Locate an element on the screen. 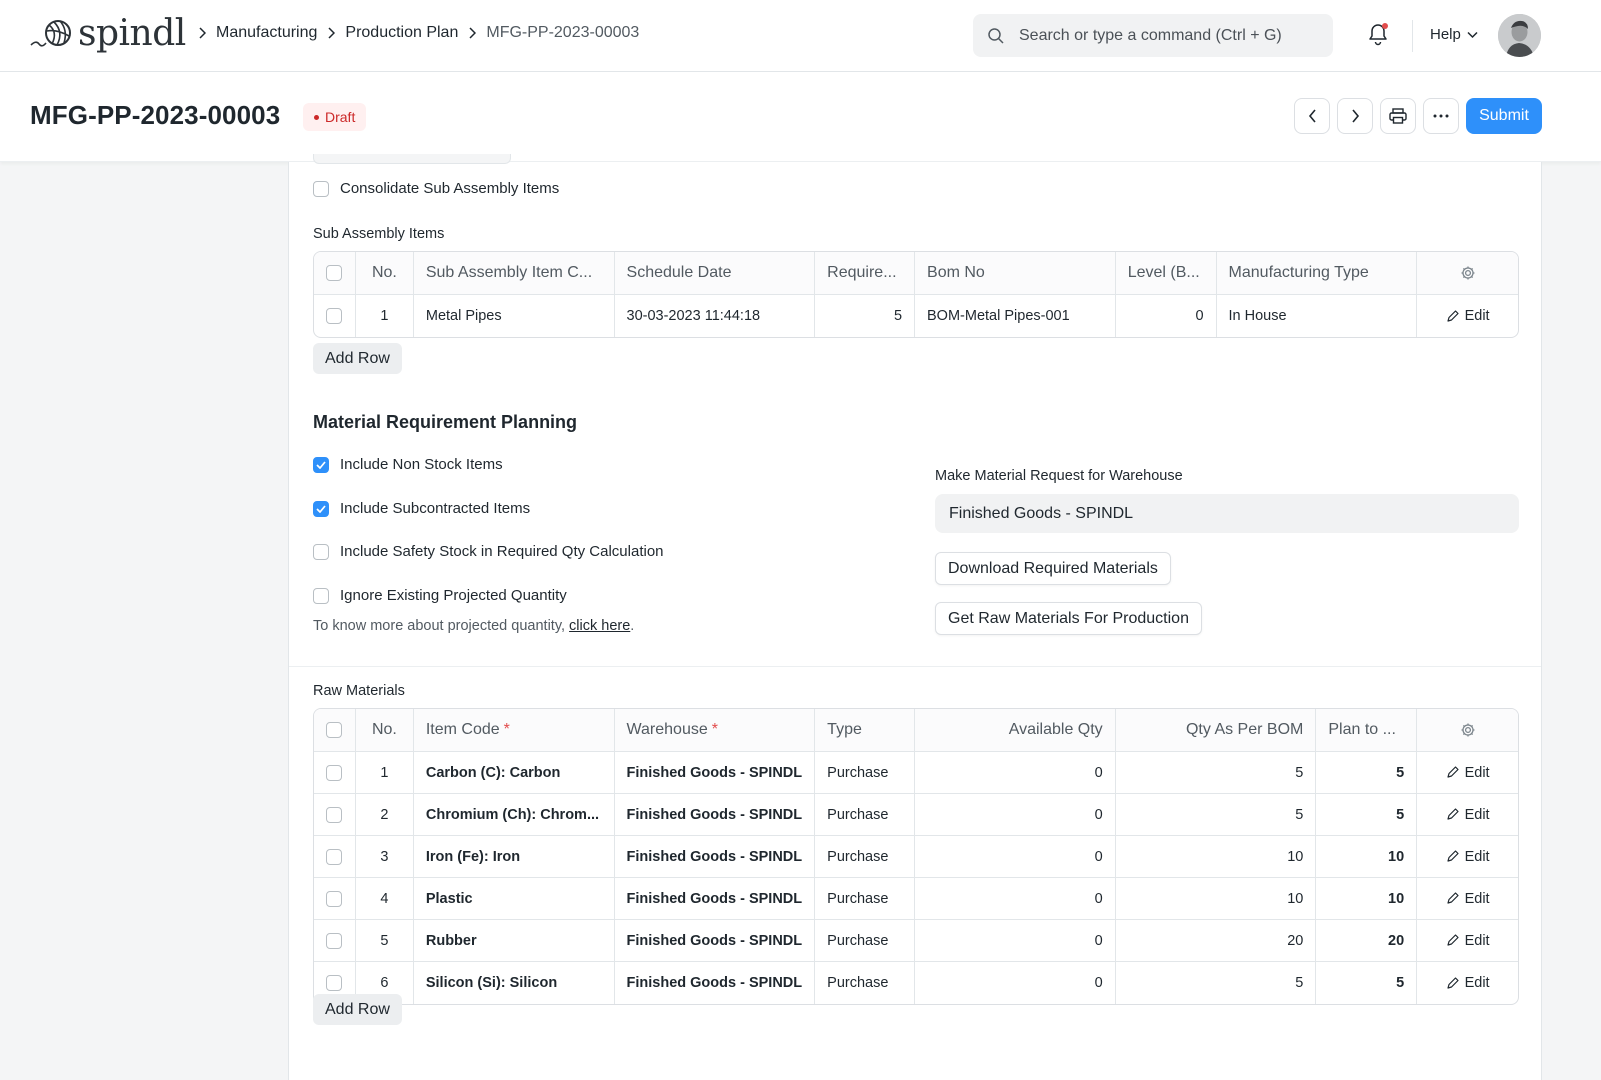  schedule-date-cell: 30-03-2023 11:44:18 is located at coordinates (715, 316).